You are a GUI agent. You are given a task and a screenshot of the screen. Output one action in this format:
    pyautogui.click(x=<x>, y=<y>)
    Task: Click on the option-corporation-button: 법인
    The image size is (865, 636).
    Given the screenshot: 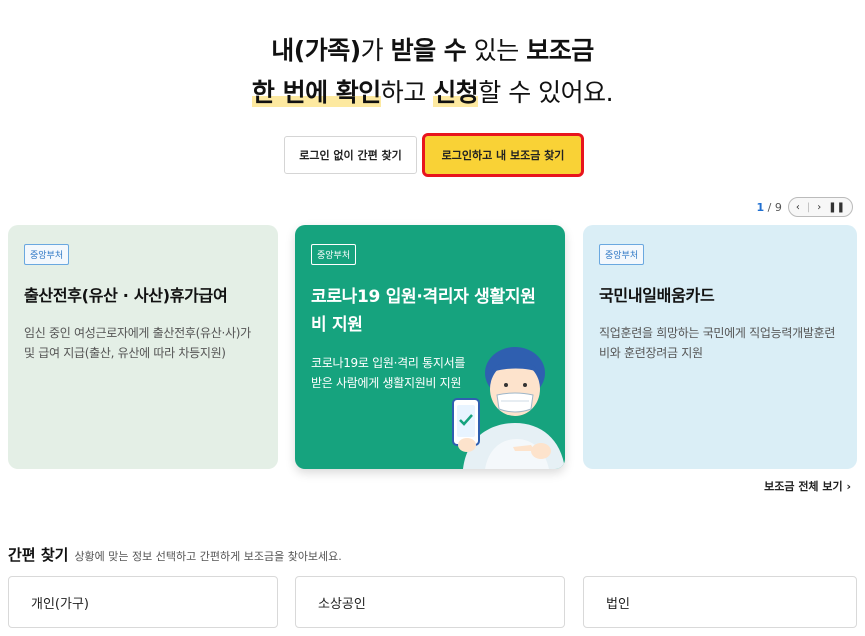 What is the action you would take?
    pyautogui.click(x=720, y=602)
    